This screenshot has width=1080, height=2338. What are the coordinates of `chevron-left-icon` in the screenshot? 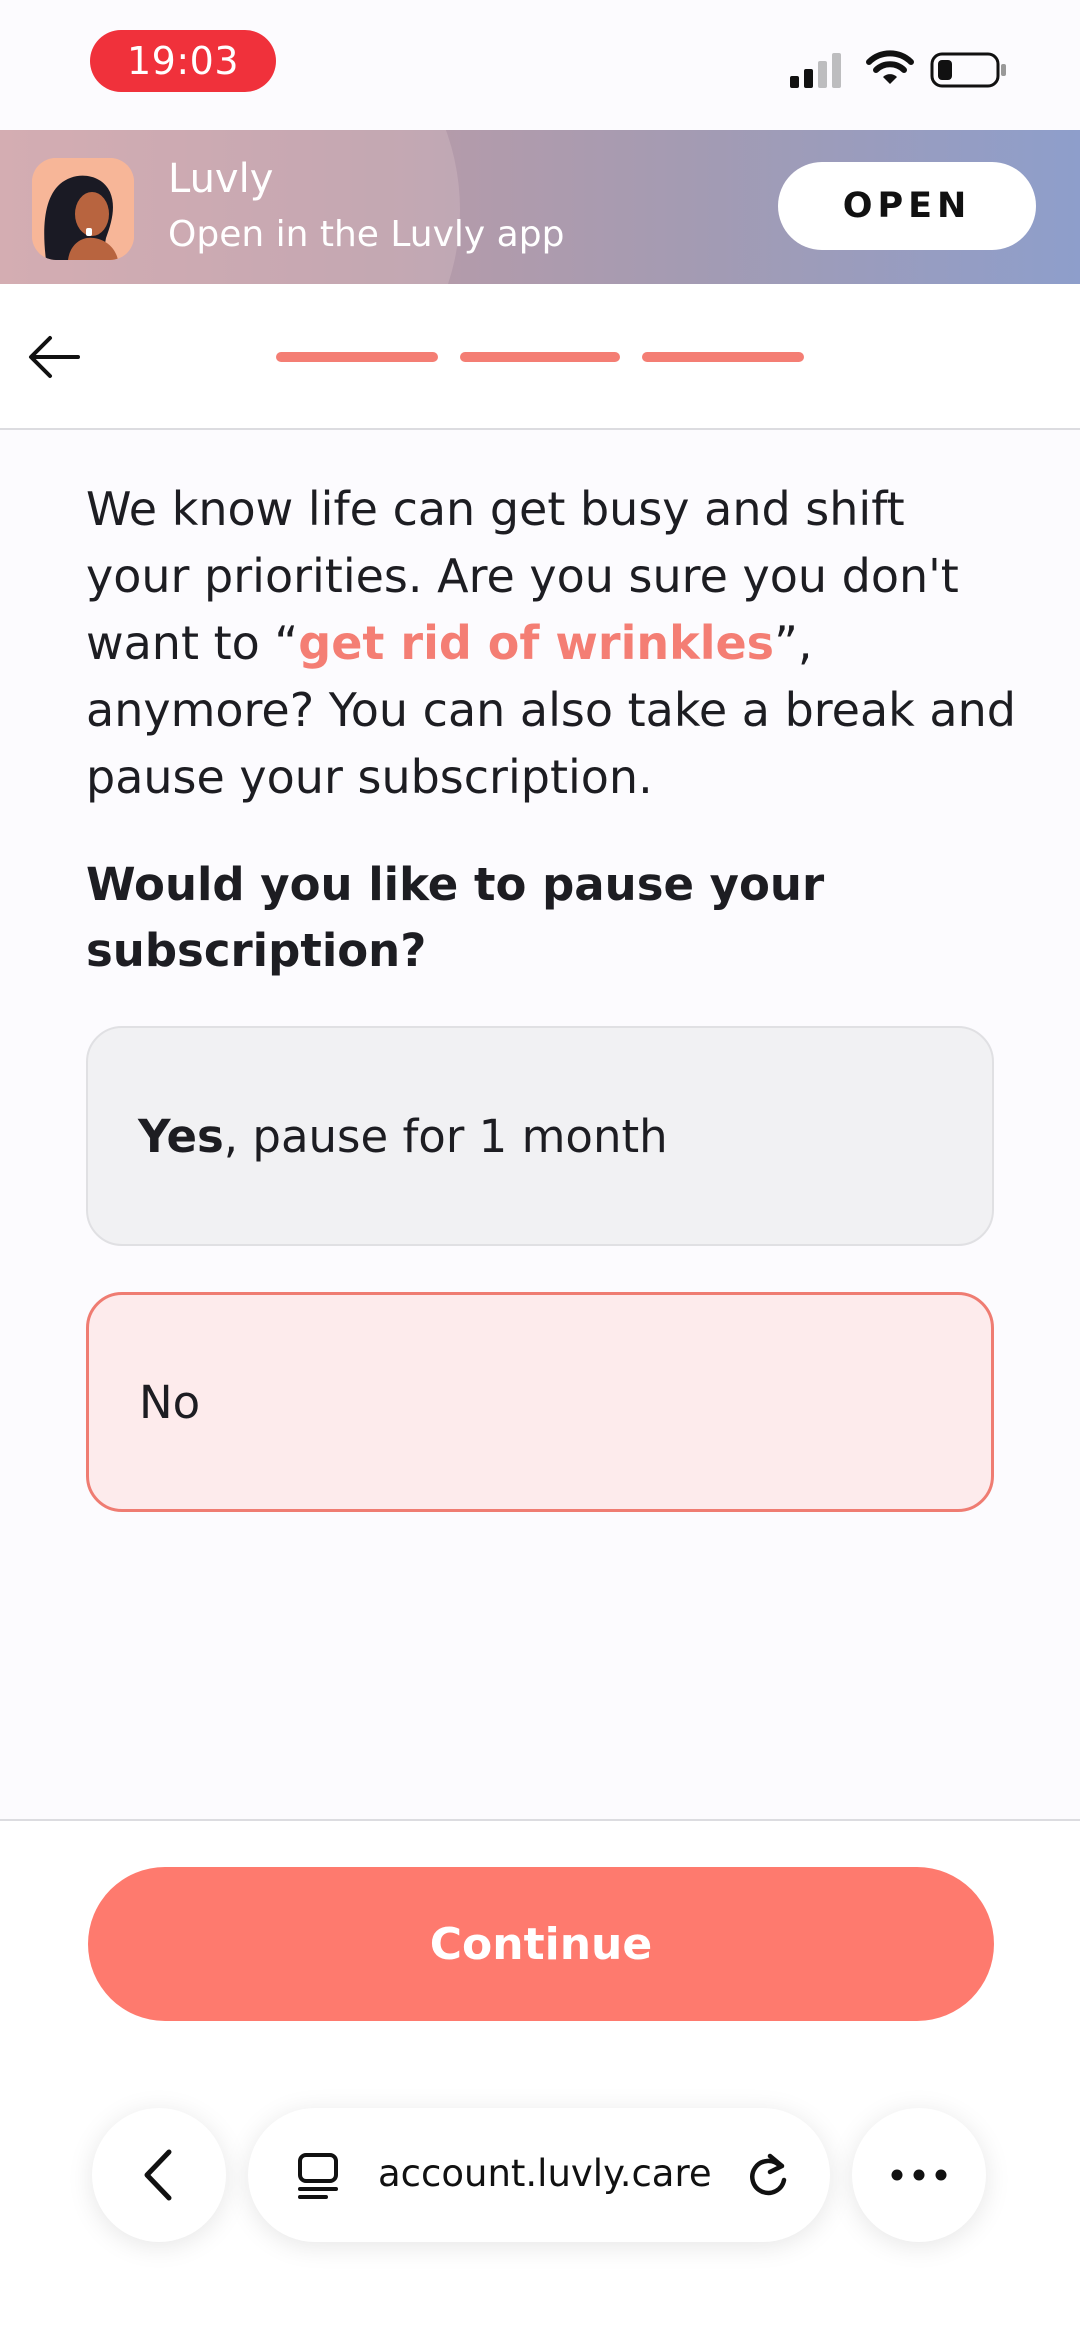 It's located at (158, 2175).